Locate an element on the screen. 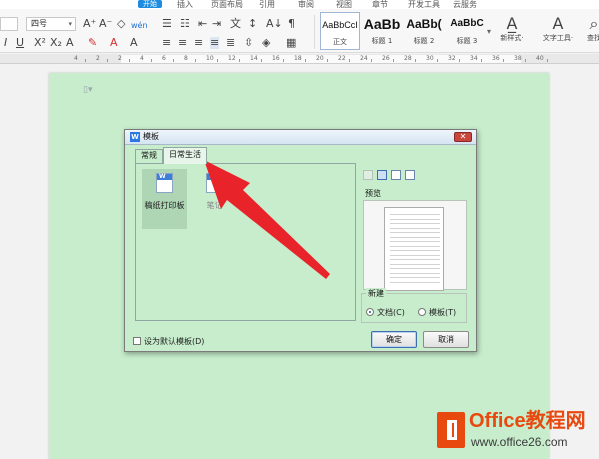 This screenshot has width=599, height=459. watermark-name: Office教程网 is located at coordinates (527, 421).